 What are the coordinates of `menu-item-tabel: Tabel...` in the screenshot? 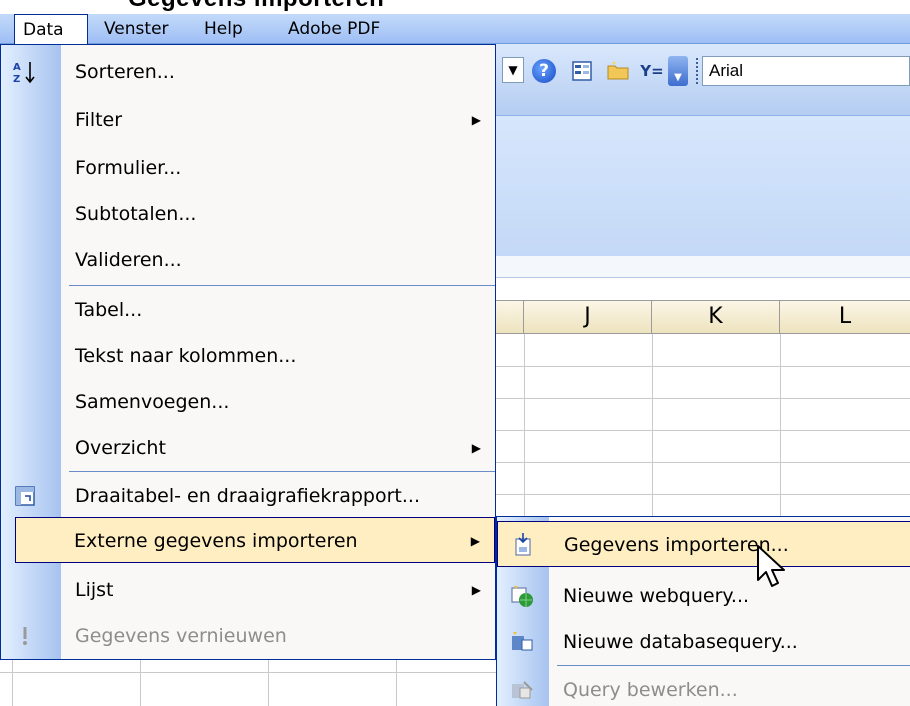 It's located at (248, 310).